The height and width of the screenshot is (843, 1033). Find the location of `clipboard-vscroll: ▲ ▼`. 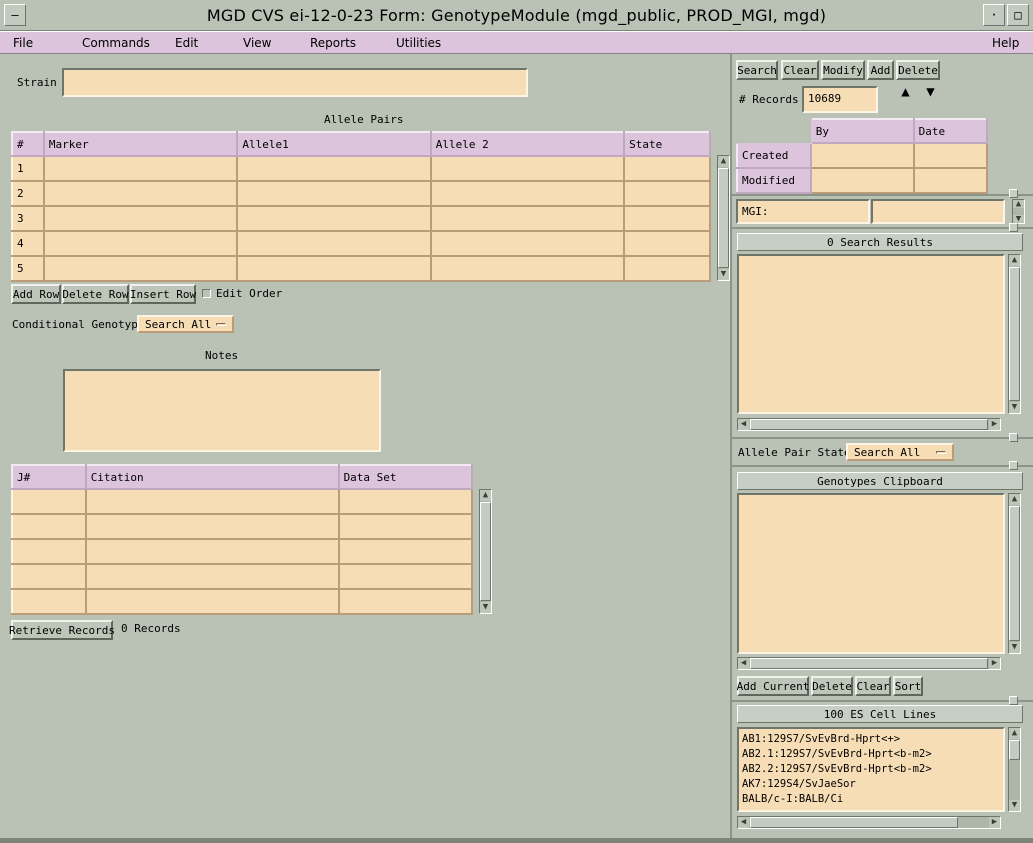

clipboard-vscroll: ▲ ▼ is located at coordinates (1014, 573).